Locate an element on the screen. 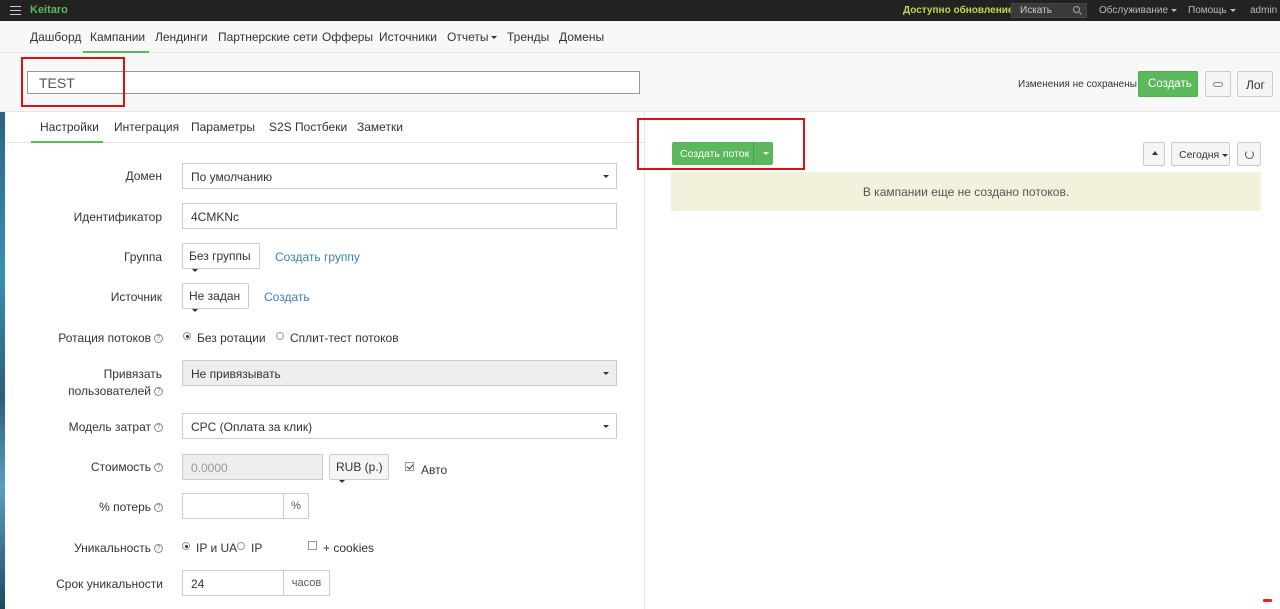  highlight-box-name is located at coordinates (73, 82).